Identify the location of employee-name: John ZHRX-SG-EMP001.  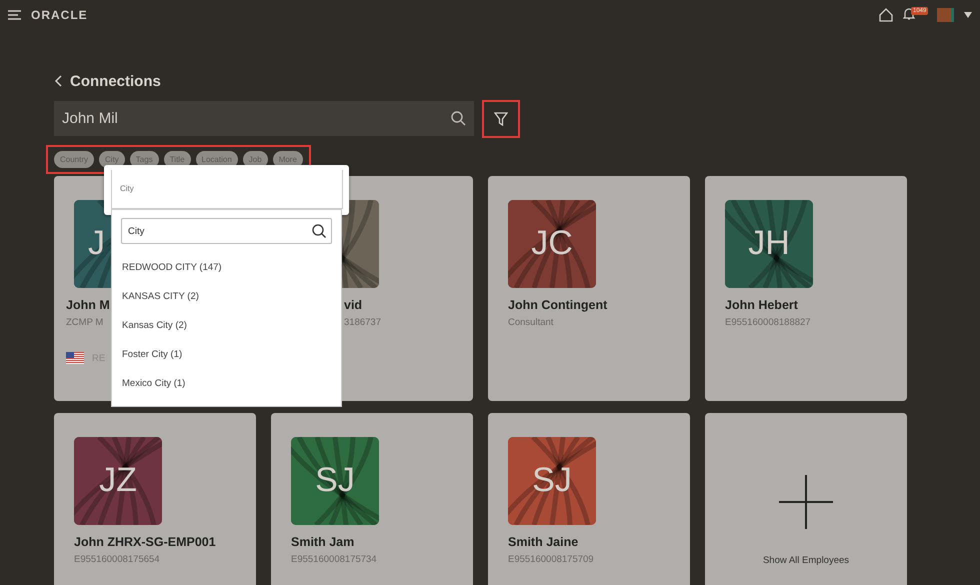
(145, 542).